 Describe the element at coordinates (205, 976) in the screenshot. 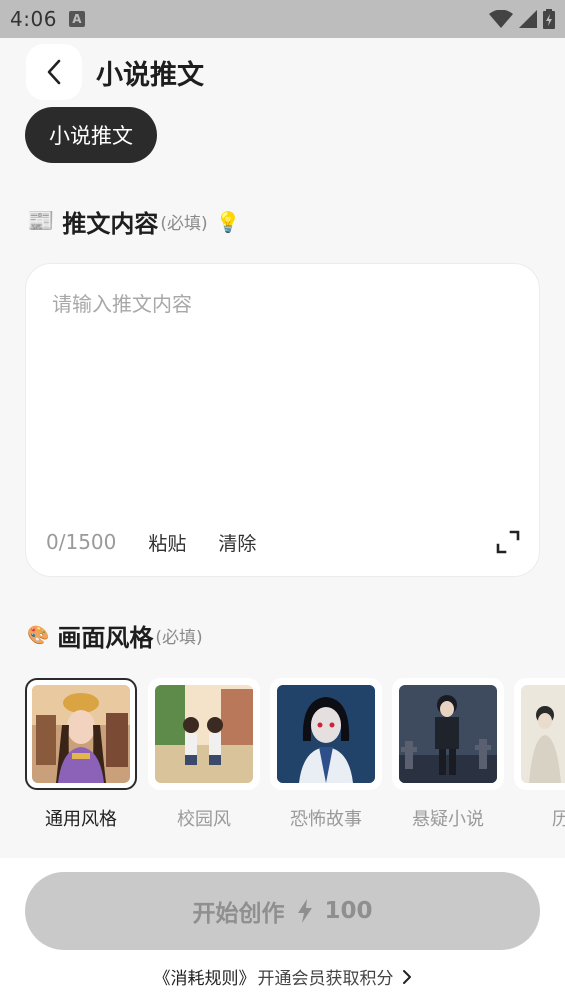

I see `consumption-rules-link: 《消耗规则》` at that location.